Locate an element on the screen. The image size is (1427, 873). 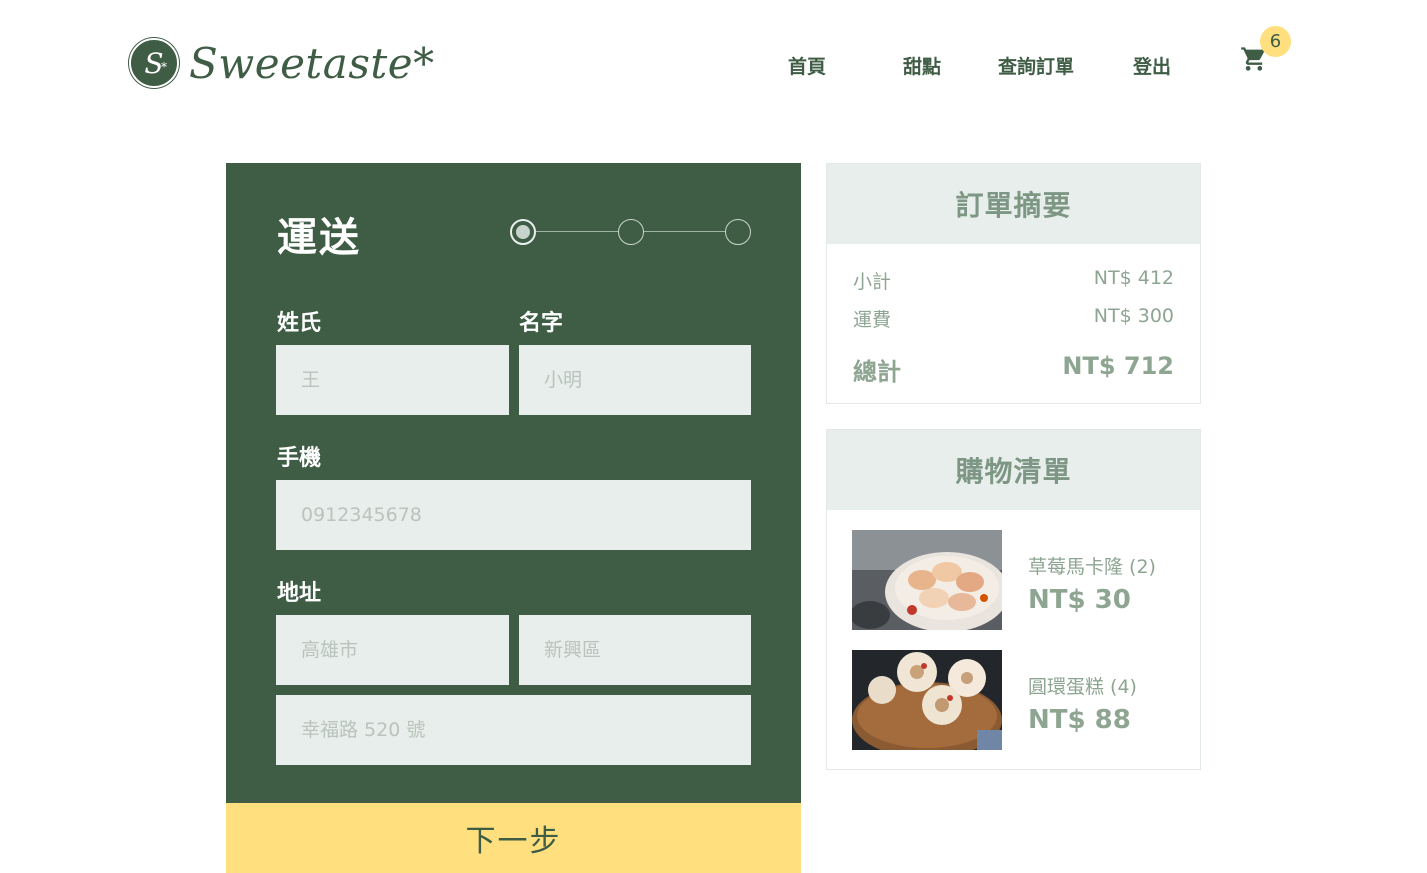
cart-item-name: 圓環蛋糕 (4) is located at coordinates (1082, 687).